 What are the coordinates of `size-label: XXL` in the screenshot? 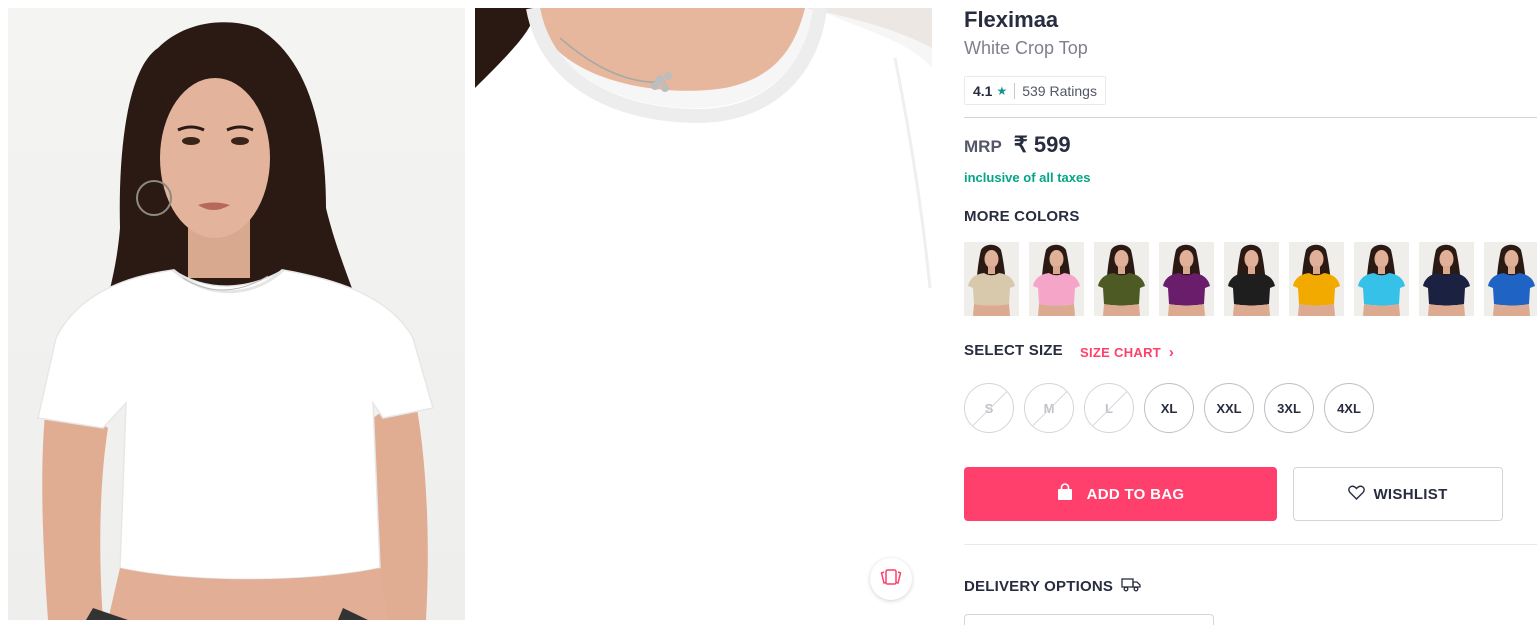 It's located at (1229, 408).